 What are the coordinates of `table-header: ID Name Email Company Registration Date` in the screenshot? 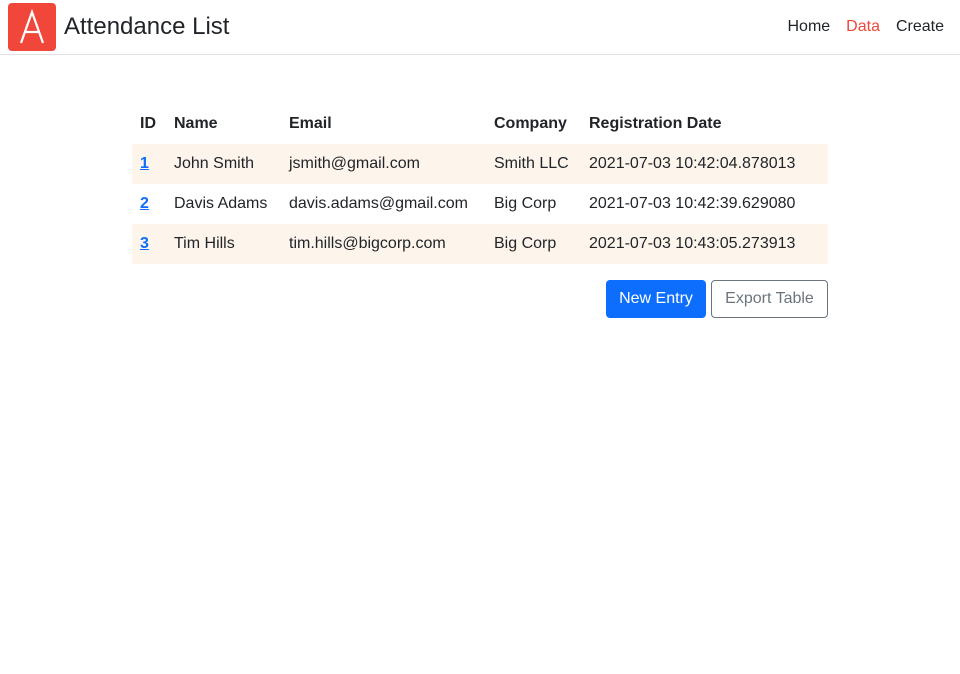 It's located at (480, 124).